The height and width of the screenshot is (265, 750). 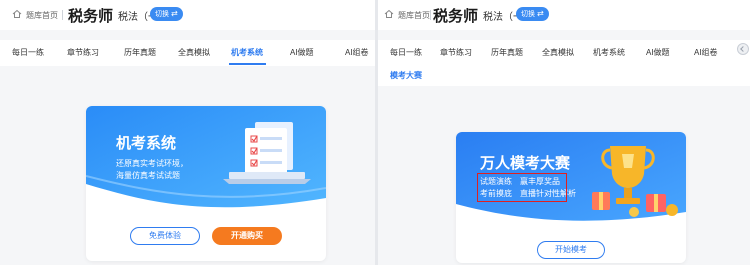 I want to click on subtab-mock-contest: 模考大赛, so click(x=406, y=75).